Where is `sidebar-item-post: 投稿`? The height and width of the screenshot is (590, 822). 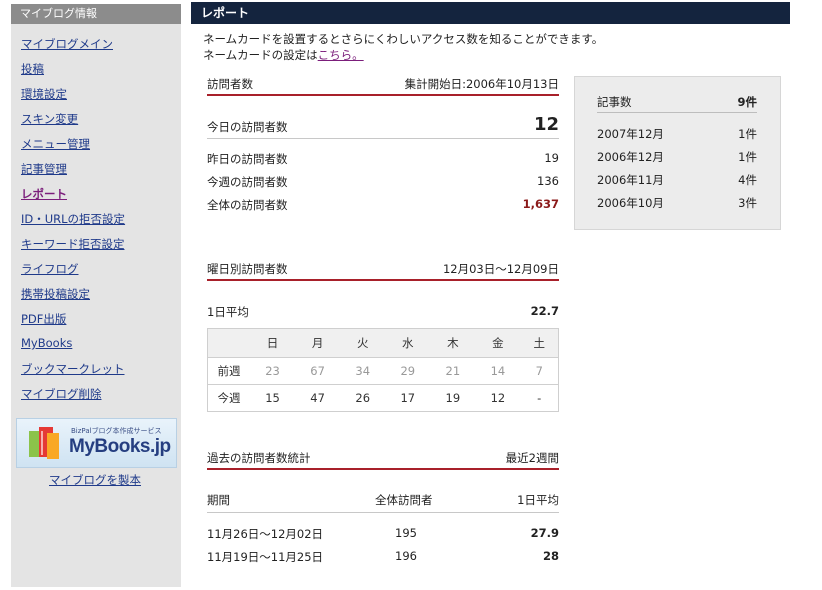 sidebar-item-post: 投稿 is located at coordinates (32, 69).